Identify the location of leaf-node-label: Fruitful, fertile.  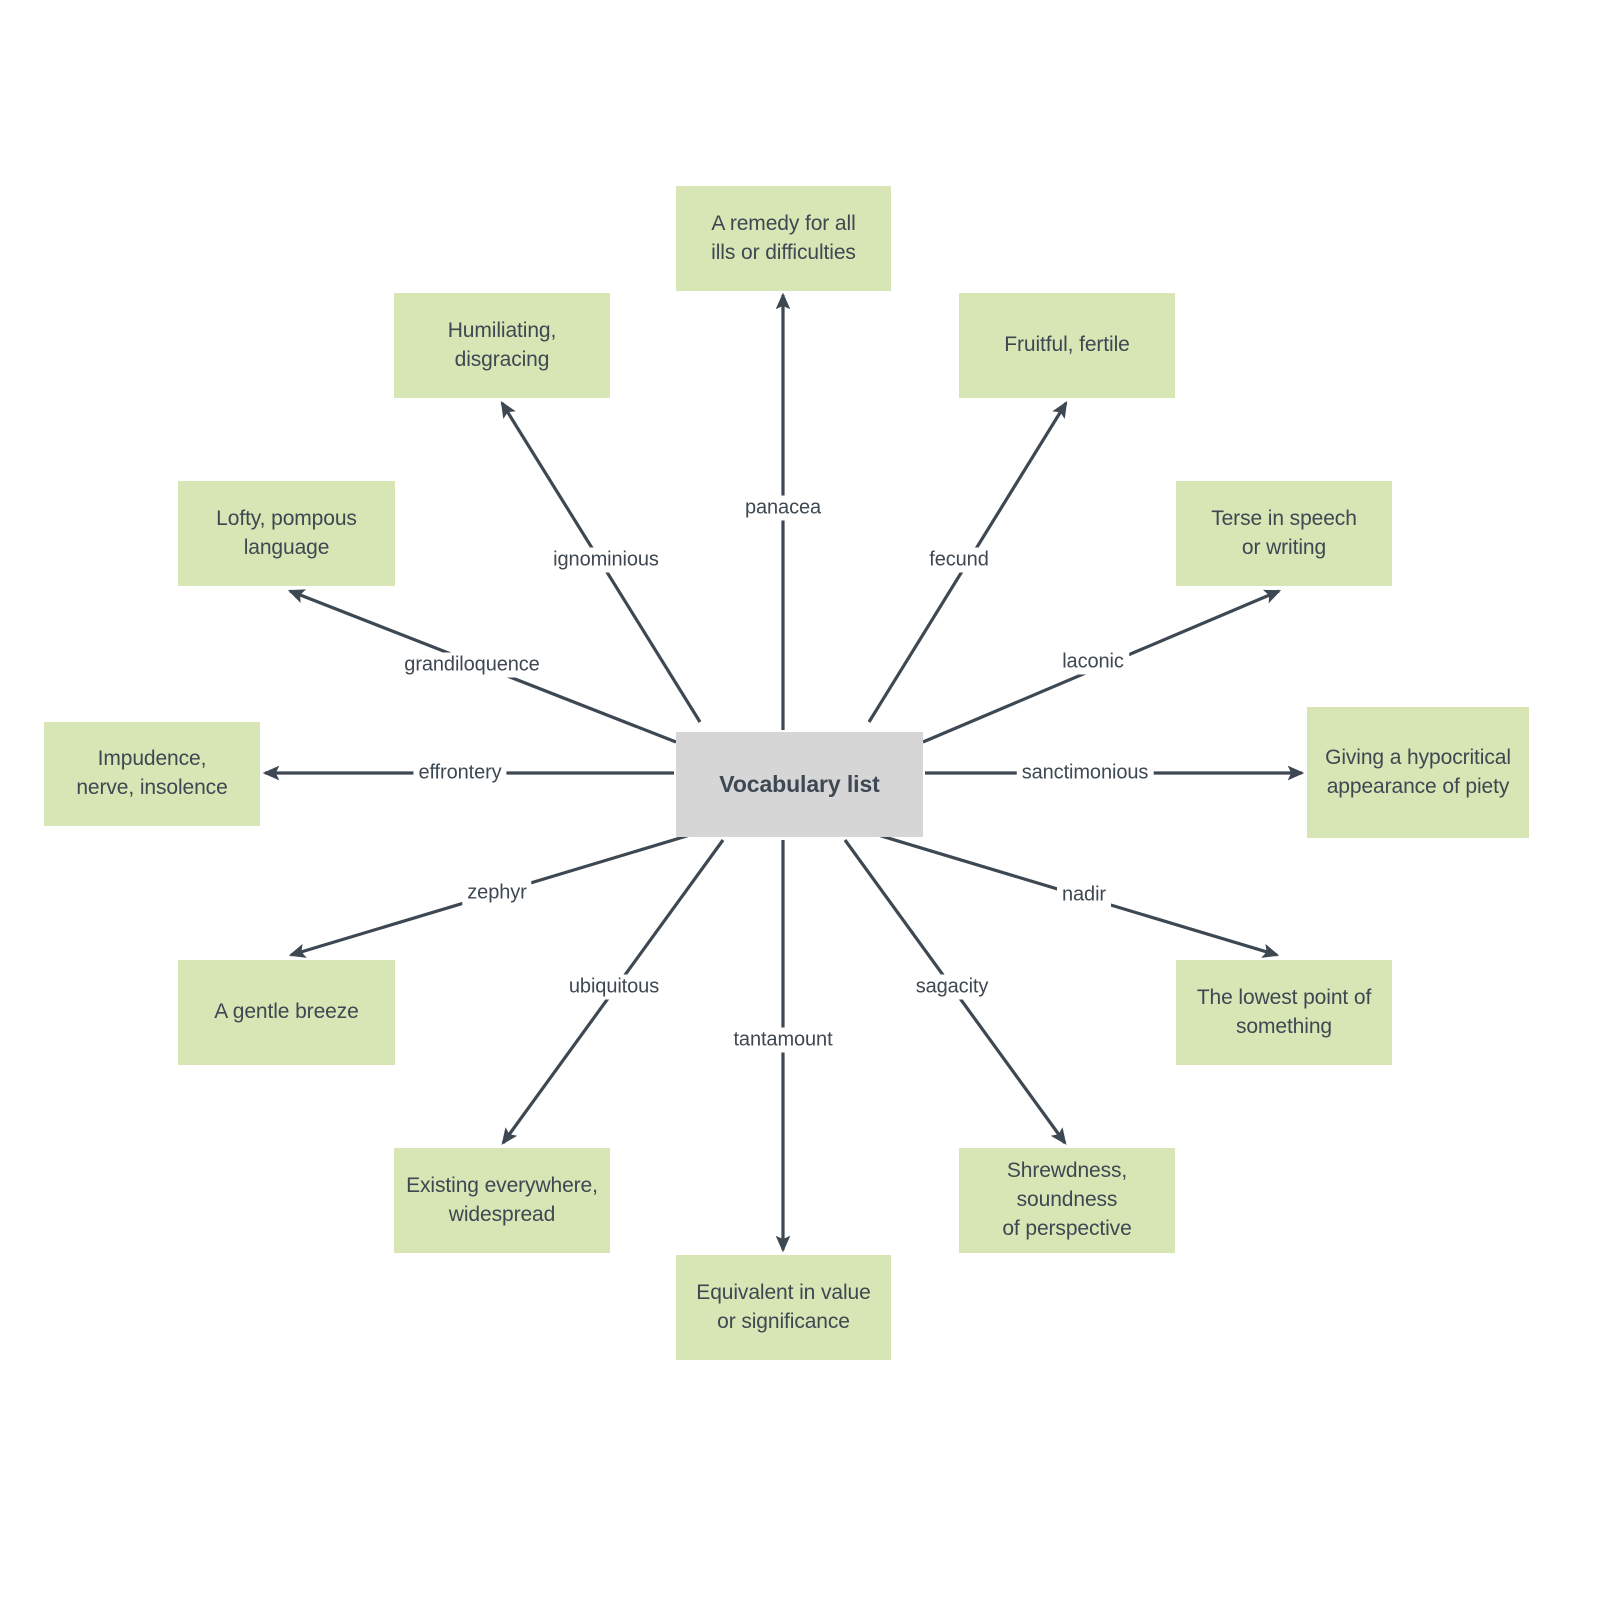
(1067, 345).